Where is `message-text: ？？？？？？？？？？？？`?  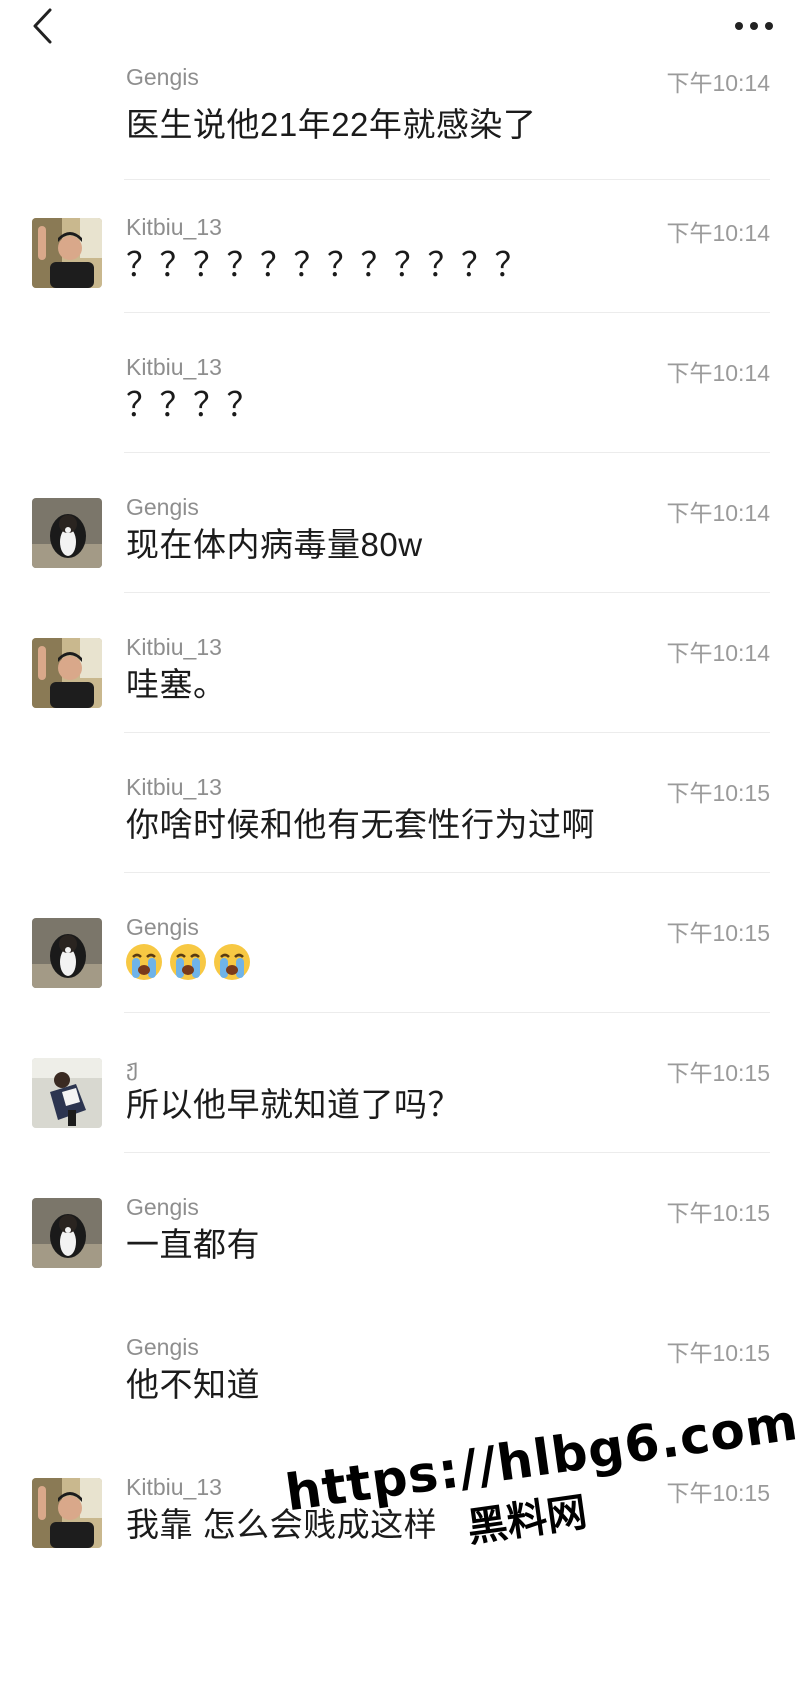
message-text: ？？？？？？？？？？？？ is located at coordinates (327, 264).